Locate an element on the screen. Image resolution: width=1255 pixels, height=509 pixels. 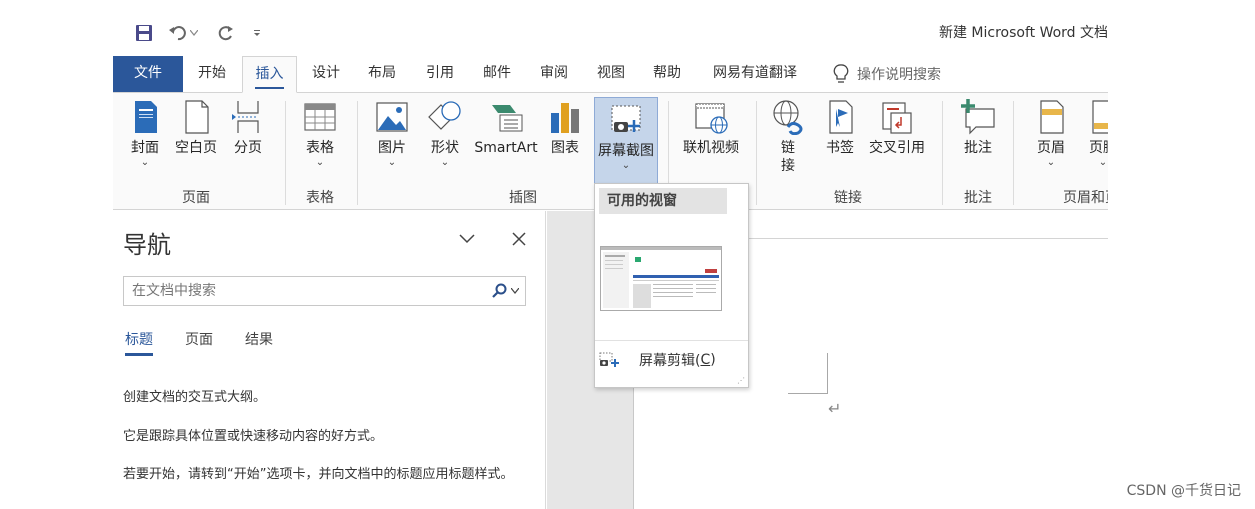
picture-button: 图片 ⌄ is located at coordinates (392, 134).